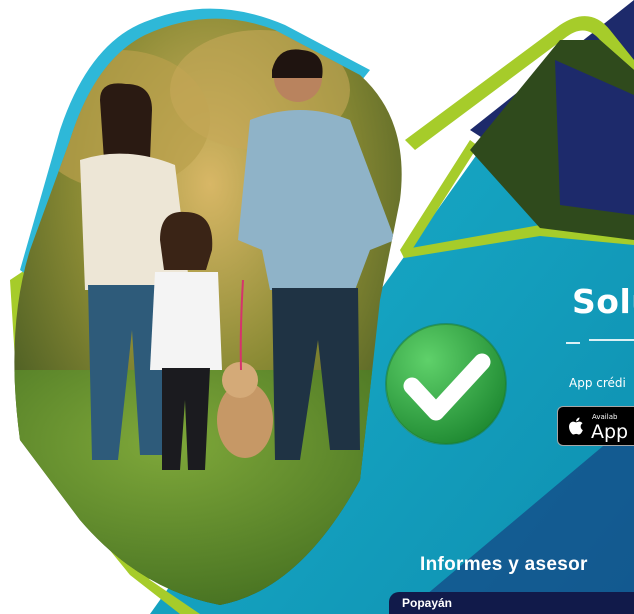  I want to click on headline: Solu, so click(603, 301).